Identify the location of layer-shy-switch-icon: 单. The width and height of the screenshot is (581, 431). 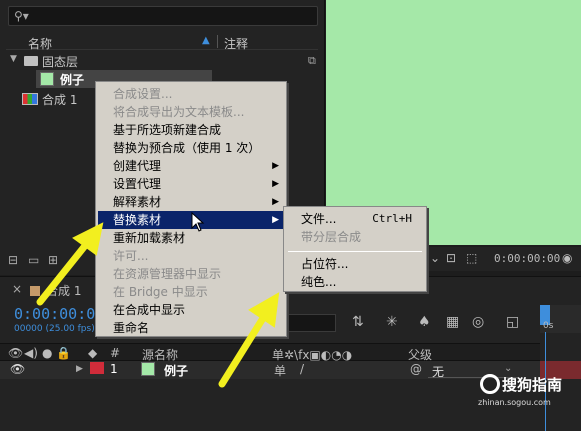
(280, 370).